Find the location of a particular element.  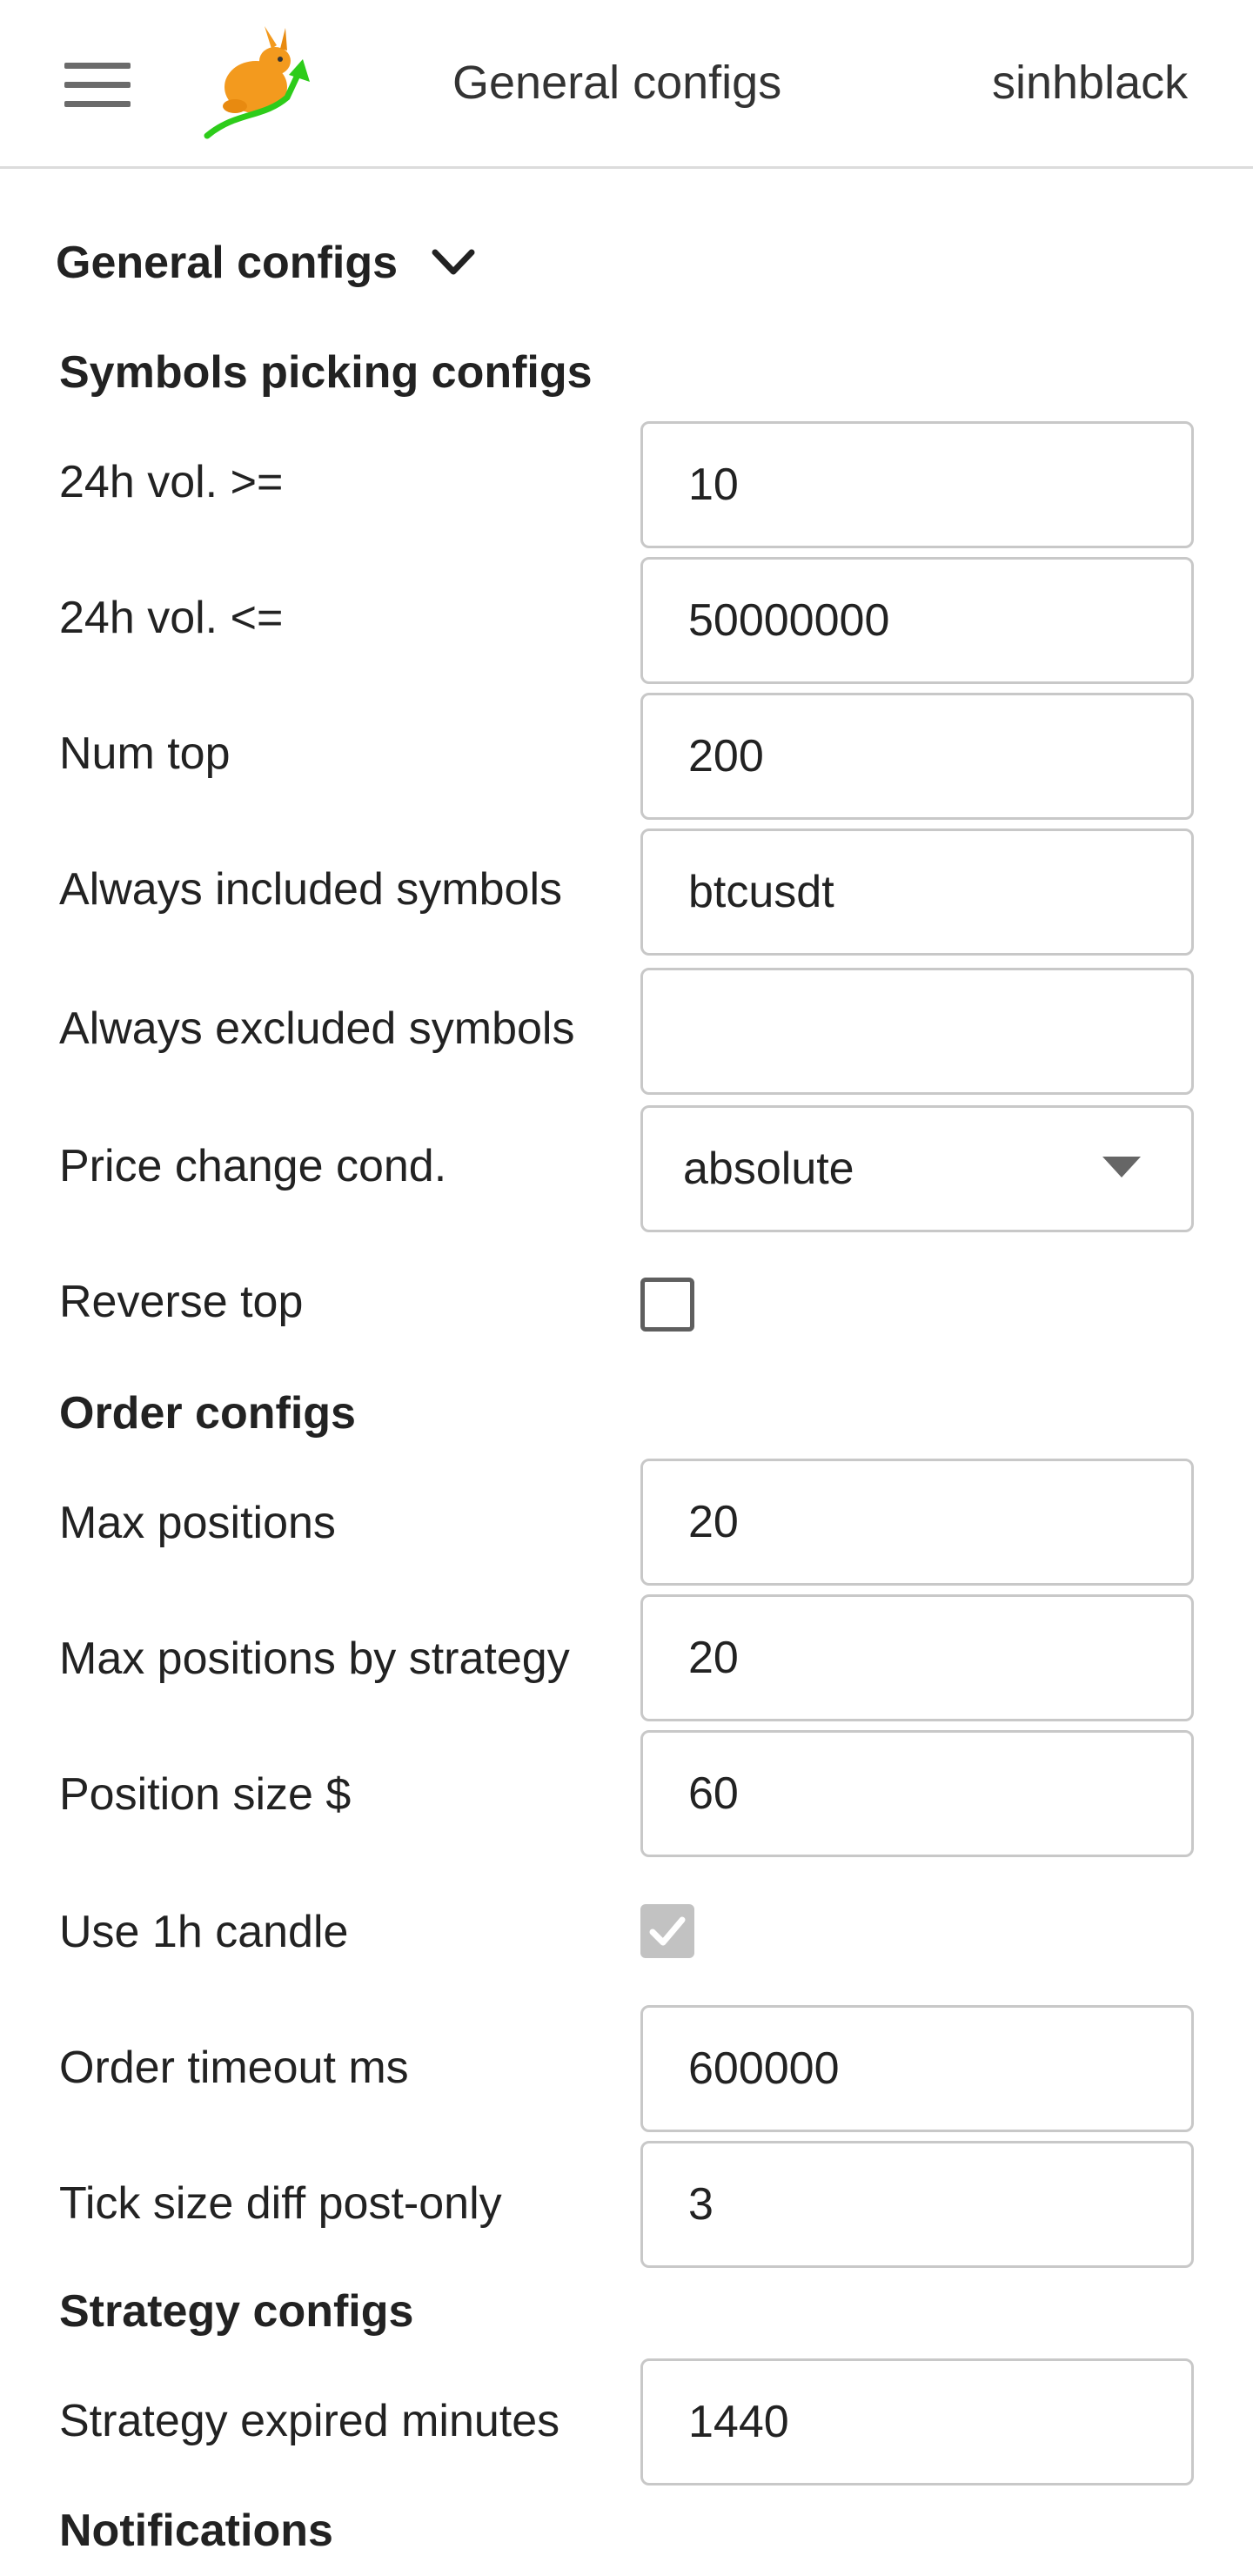

price-change-cond-label: Price change cond. is located at coordinates (253, 1166).